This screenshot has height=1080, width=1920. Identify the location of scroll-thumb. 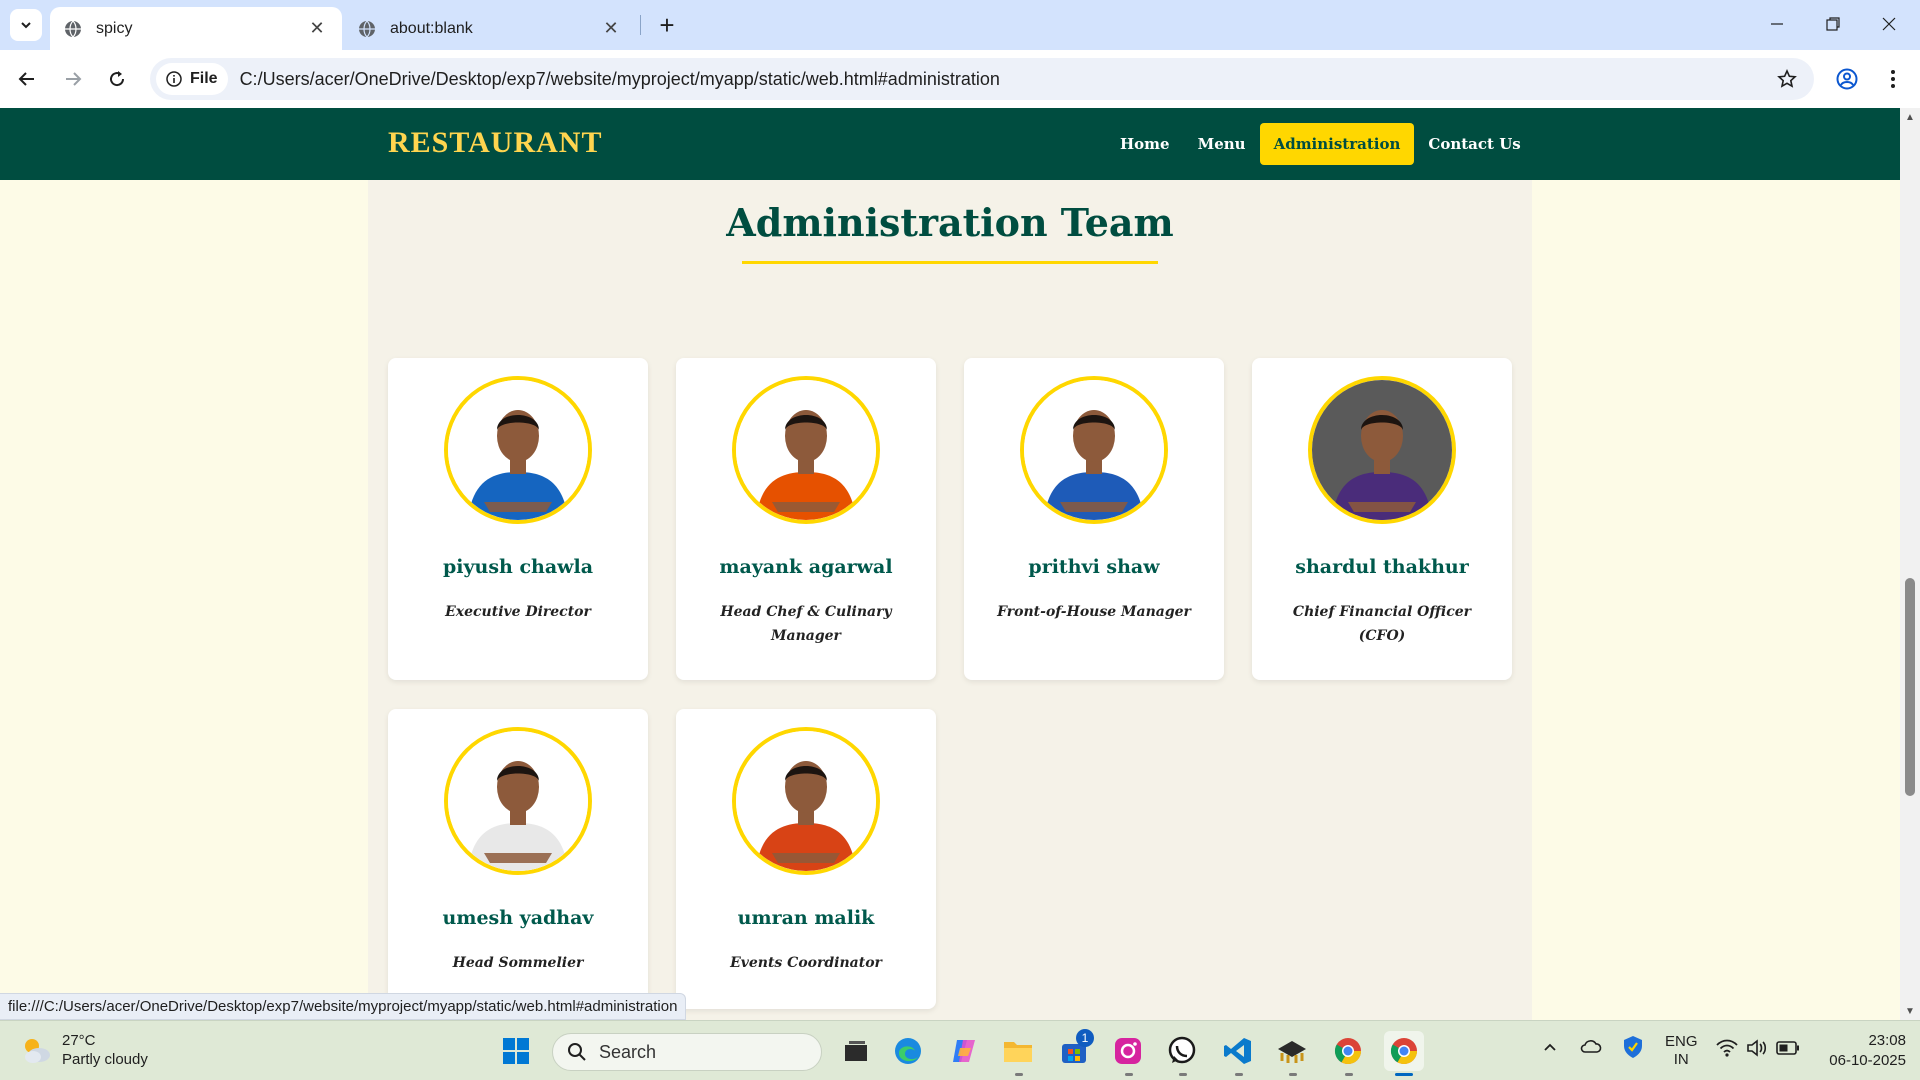
(1910, 687).